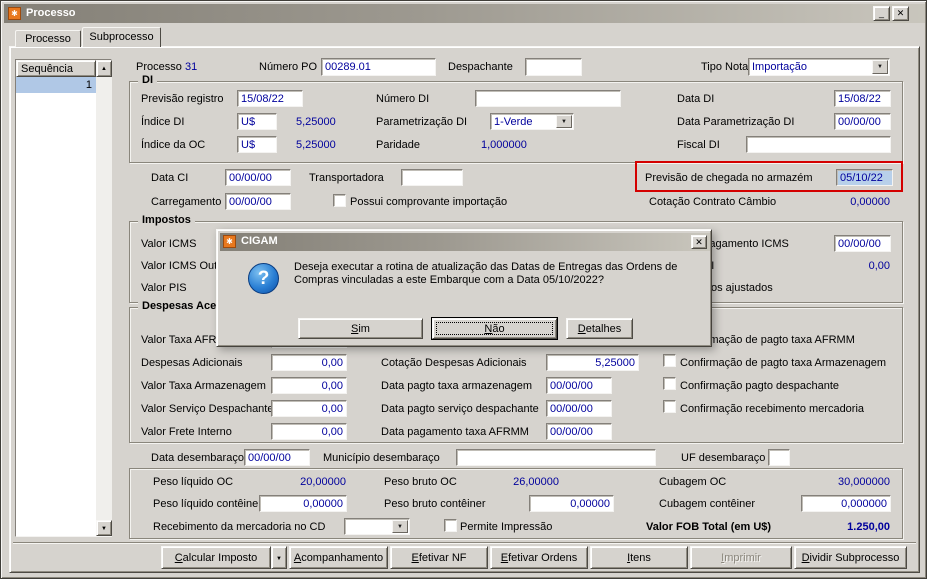 The image size is (927, 579). Describe the element at coordinates (539, 557) in the screenshot. I see `efetivar-ordens-button: Efetivar Ordens` at that location.